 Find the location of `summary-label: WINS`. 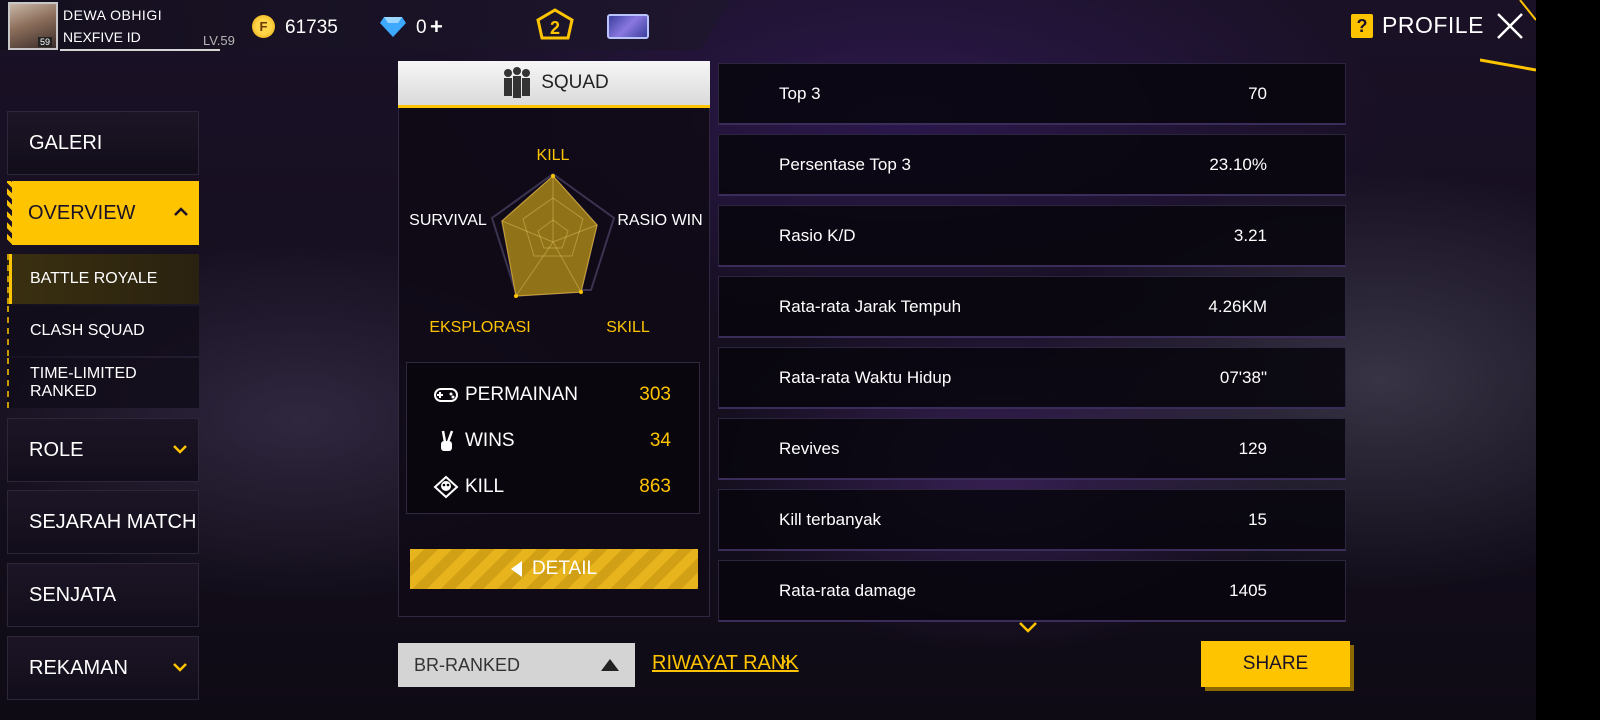

summary-label: WINS is located at coordinates (490, 440).